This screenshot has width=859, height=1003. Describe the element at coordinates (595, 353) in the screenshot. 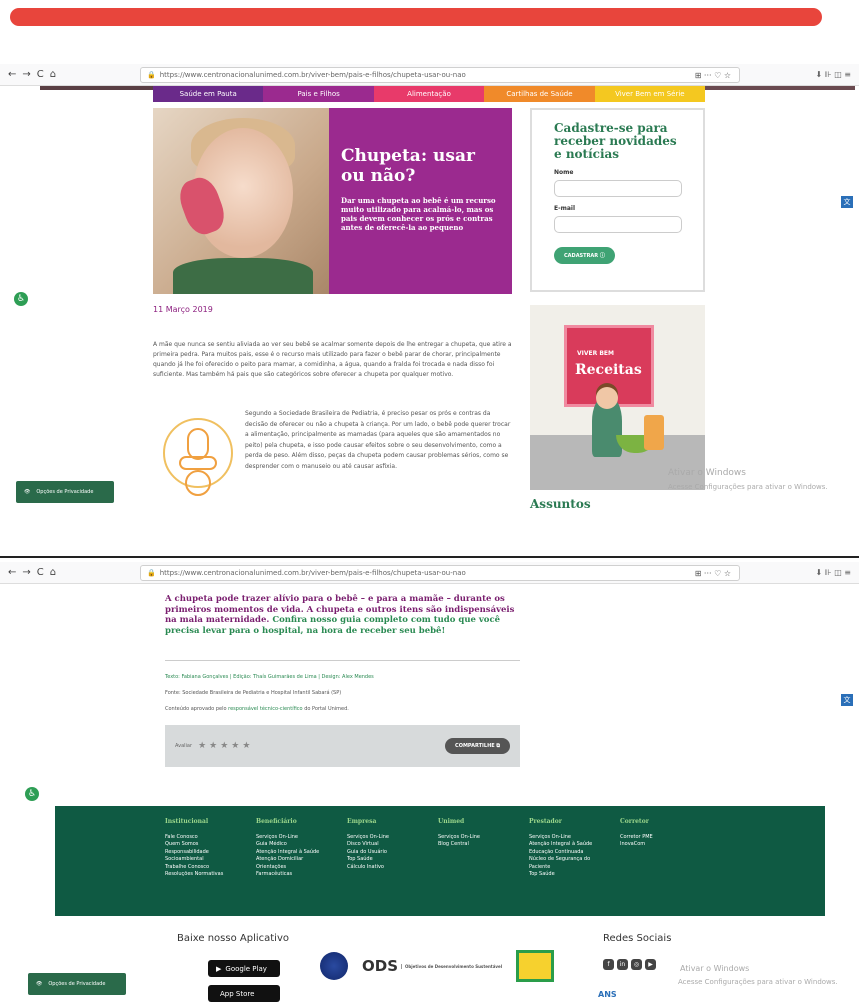

I see `recipes-small: VIVER BEM` at that location.